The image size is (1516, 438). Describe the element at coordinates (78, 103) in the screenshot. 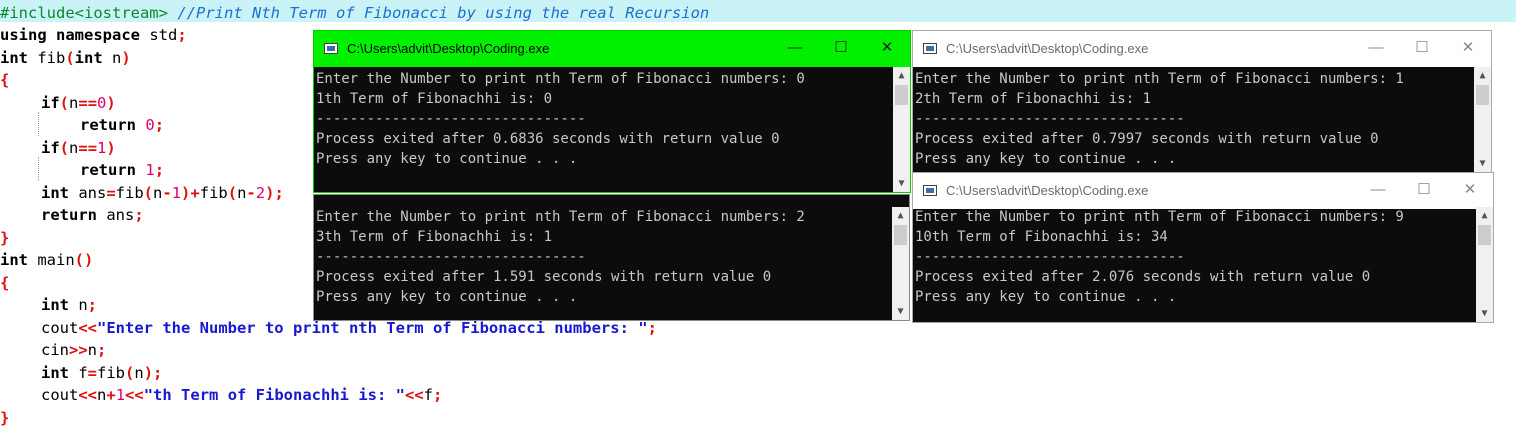

I see `code-line-5: if(n==0)` at that location.